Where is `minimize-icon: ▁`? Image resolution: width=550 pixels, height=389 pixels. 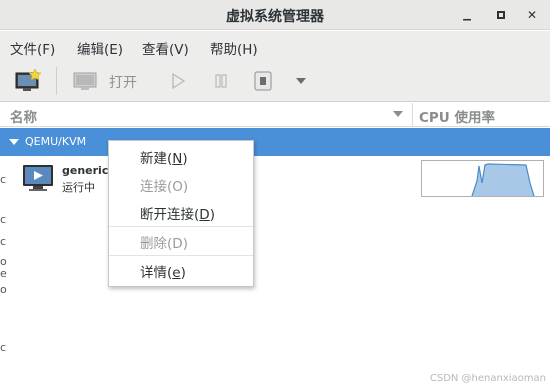 minimize-icon: ▁ is located at coordinates (467, 15).